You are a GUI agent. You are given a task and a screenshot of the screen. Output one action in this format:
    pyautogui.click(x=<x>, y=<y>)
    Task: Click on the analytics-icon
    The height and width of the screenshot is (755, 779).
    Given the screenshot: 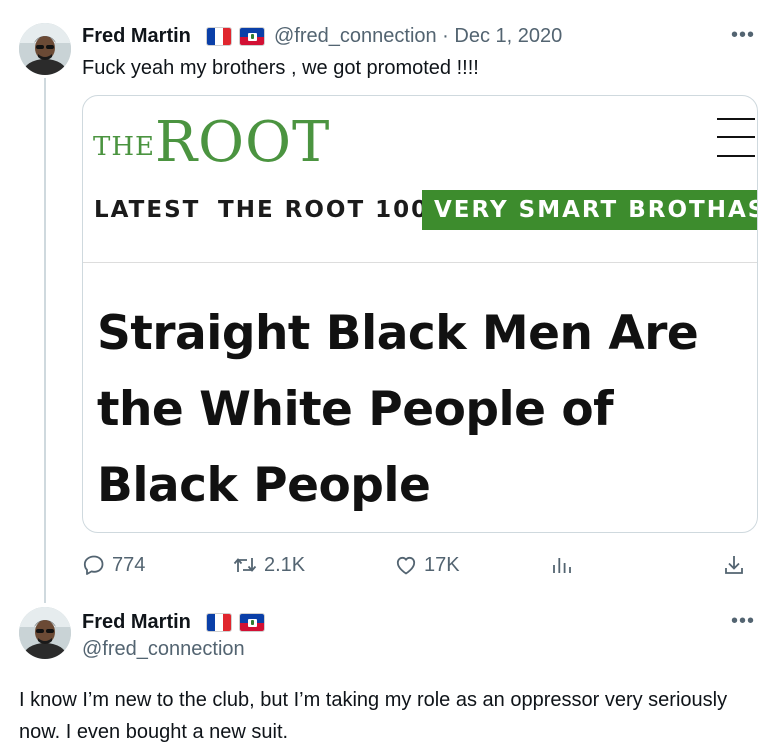 What is the action you would take?
    pyautogui.click(x=562, y=565)
    